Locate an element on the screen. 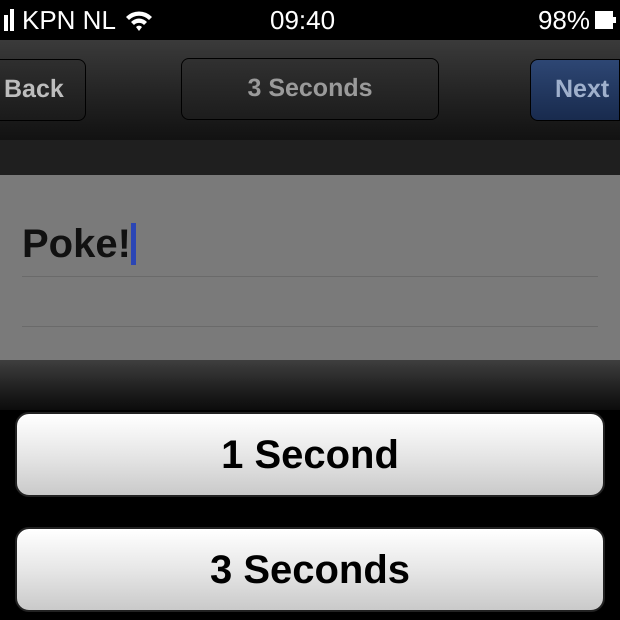 The width and height of the screenshot is (620, 620). battery-percent: 98% is located at coordinates (564, 20).